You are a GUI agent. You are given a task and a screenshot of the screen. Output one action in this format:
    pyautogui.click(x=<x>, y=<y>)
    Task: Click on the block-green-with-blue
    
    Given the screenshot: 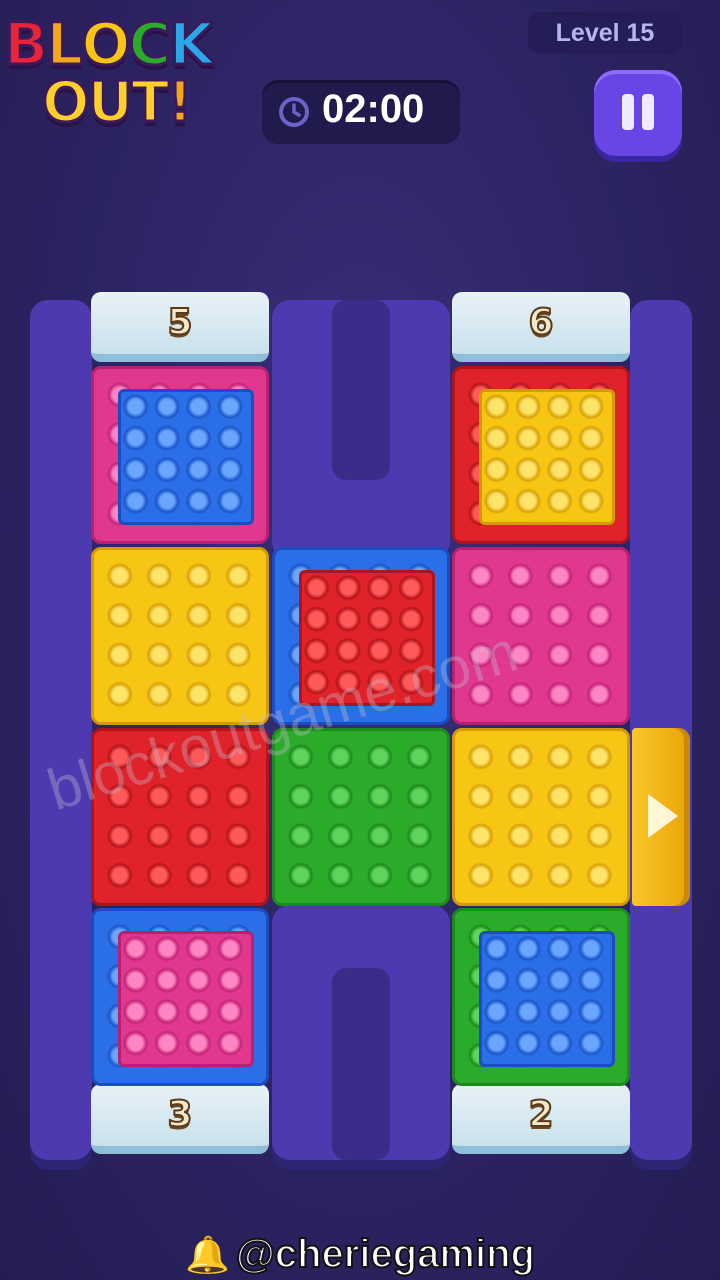 What is the action you would take?
    pyautogui.click(x=541, y=997)
    